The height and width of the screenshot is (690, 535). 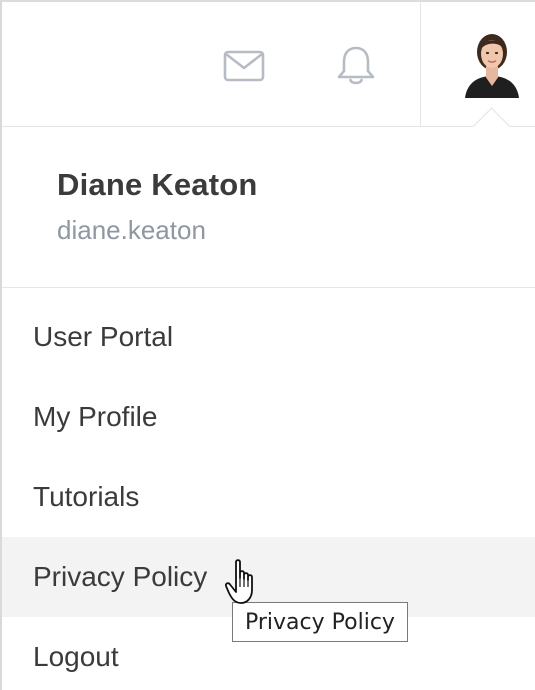 I want to click on menu-item-tutorials: Tutorials, so click(x=268, y=497).